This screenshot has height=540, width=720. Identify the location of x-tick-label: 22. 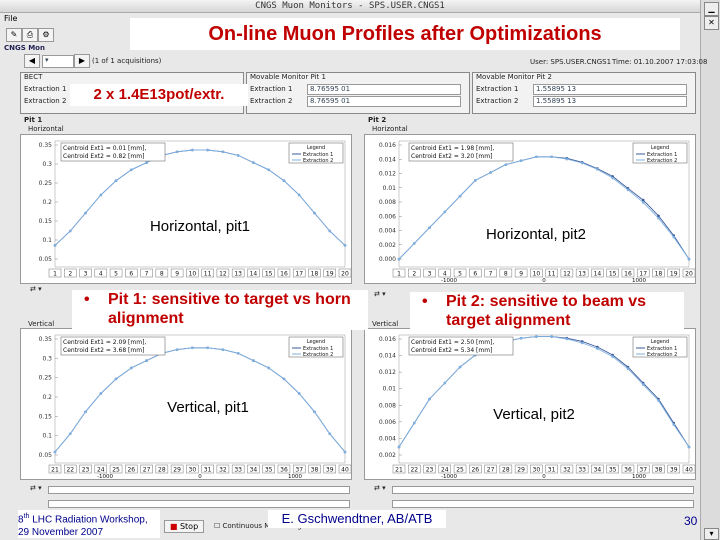
(70, 470).